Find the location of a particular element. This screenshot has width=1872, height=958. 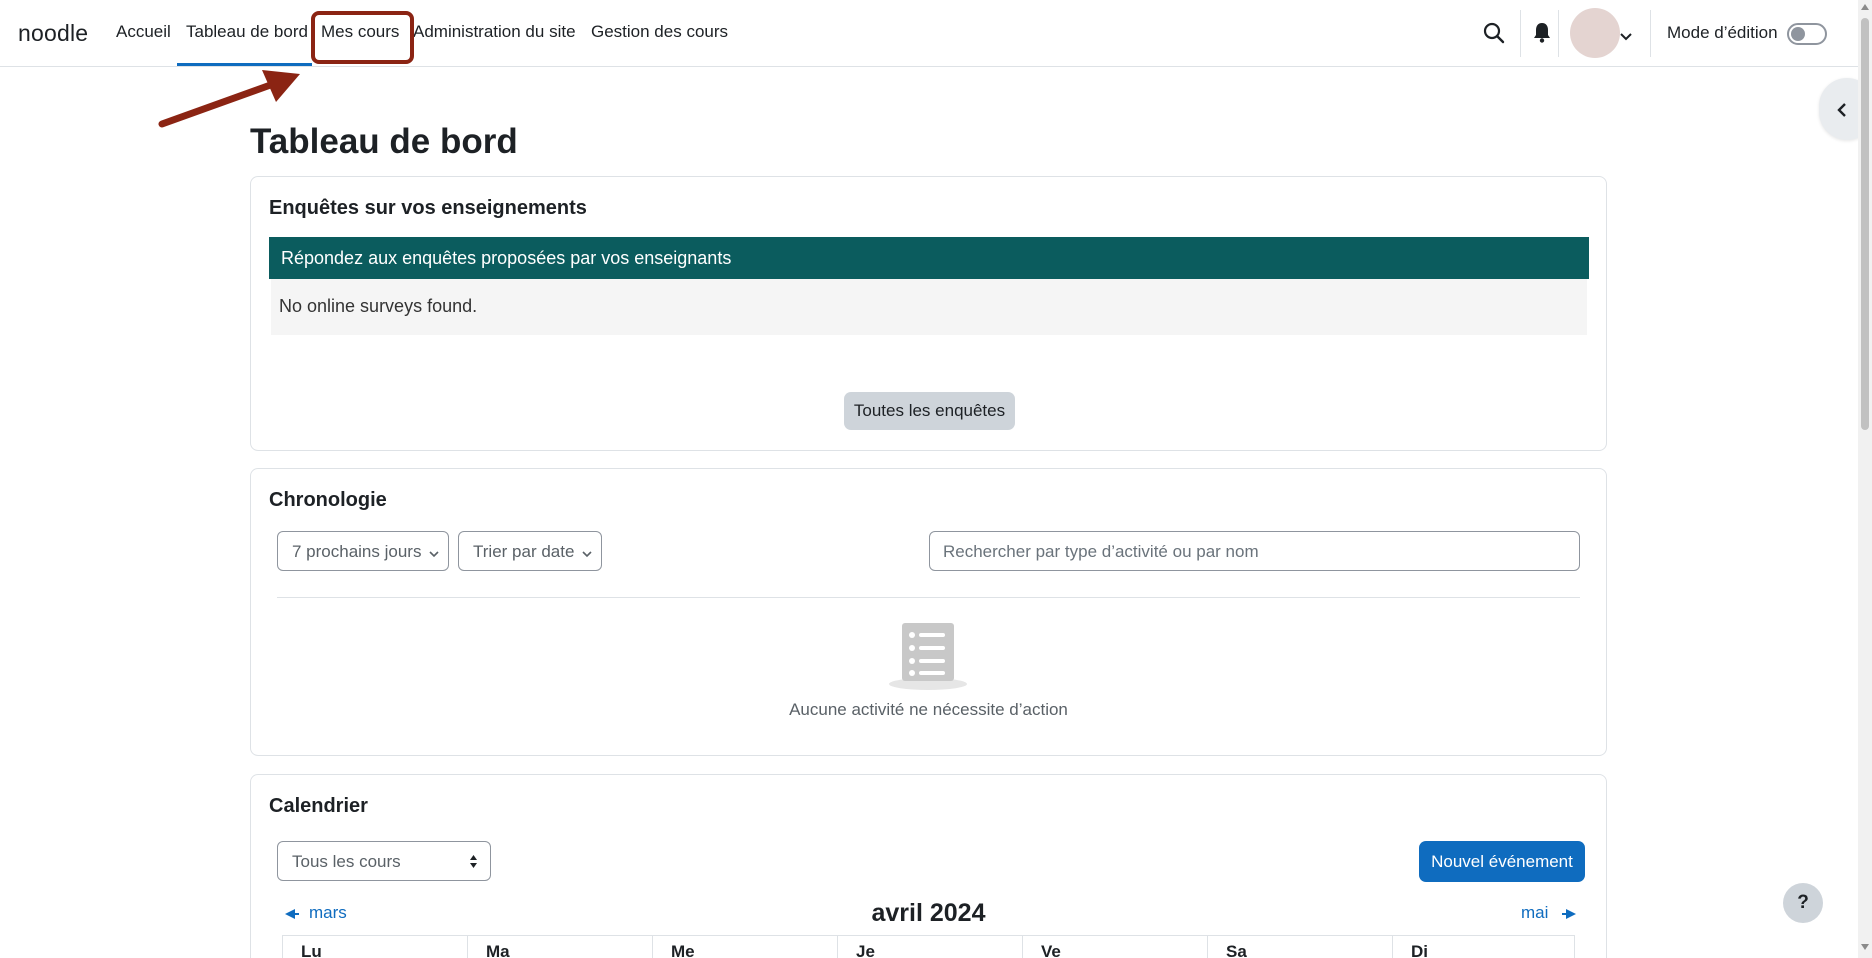

activity-list-icon is located at coordinates (928, 656).